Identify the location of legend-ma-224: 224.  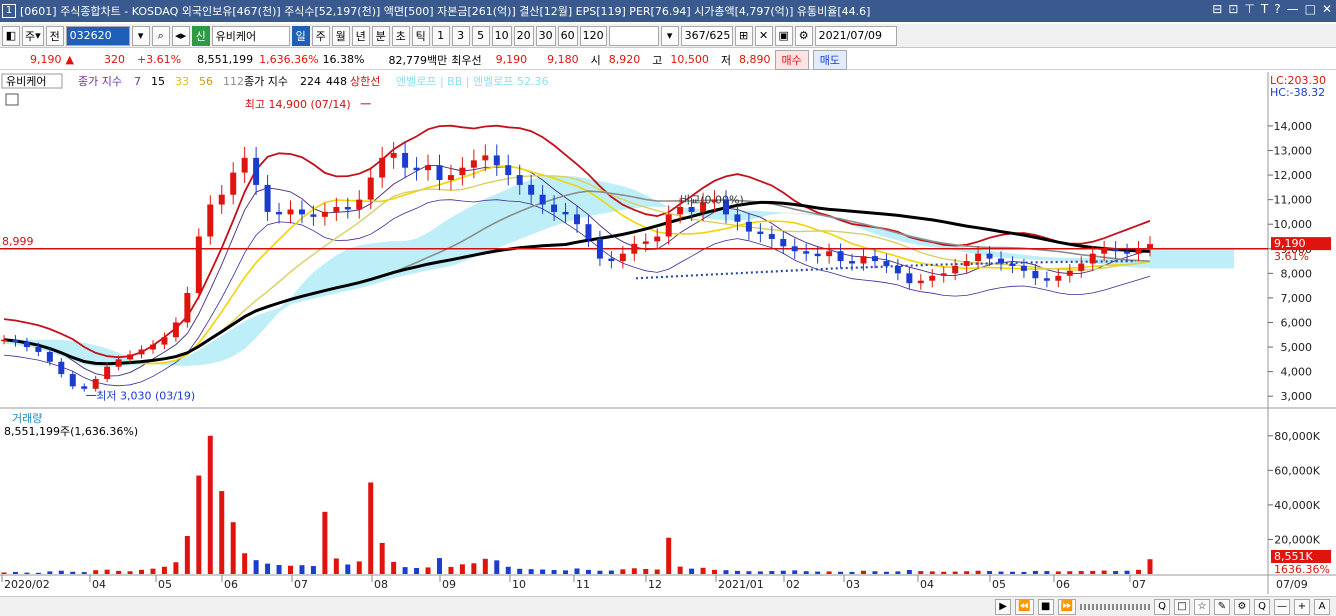
(310, 81).